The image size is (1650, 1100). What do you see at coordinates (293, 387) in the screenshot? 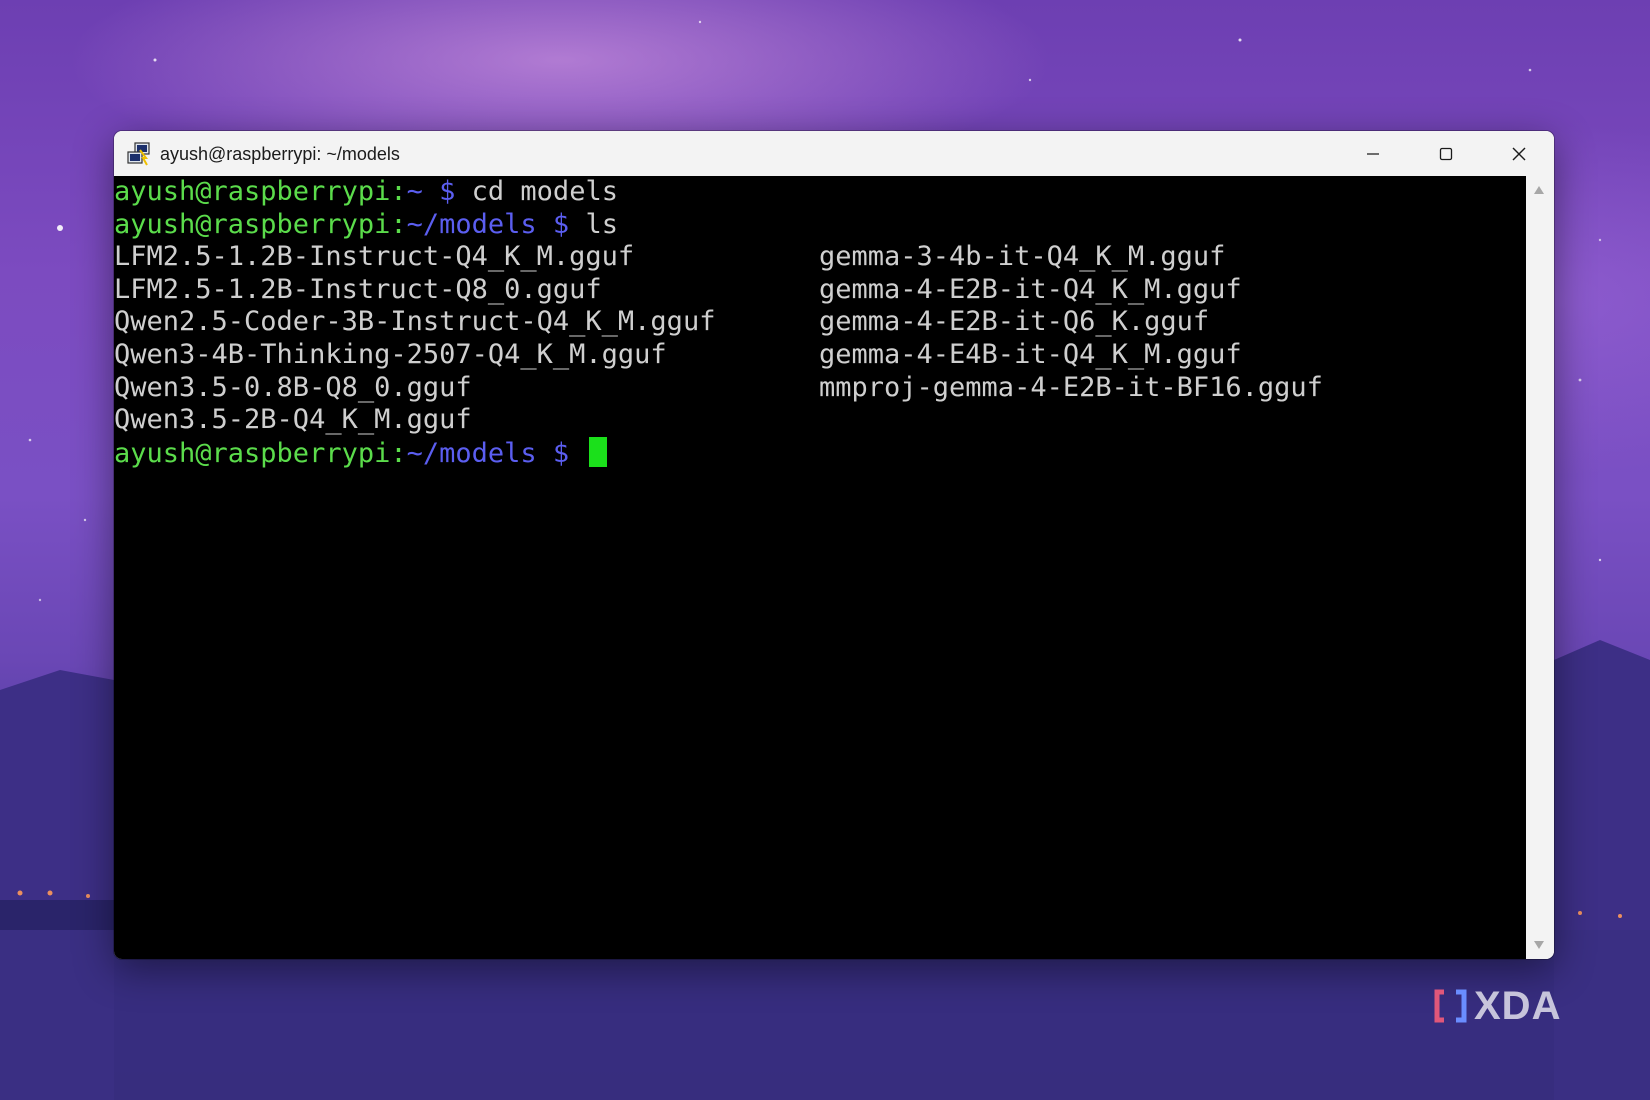
I see `file-entry: Qwen3.5-0.8B-Q8_0.gguf` at bounding box center [293, 387].